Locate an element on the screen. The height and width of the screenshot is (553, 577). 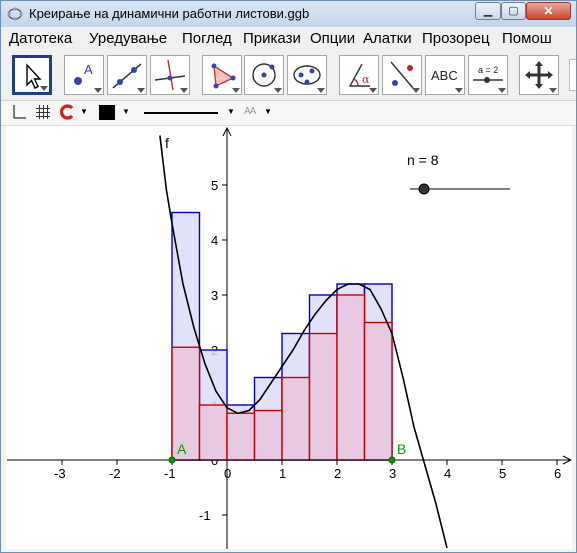
move-graphics-tool is located at coordinates (539, 75).